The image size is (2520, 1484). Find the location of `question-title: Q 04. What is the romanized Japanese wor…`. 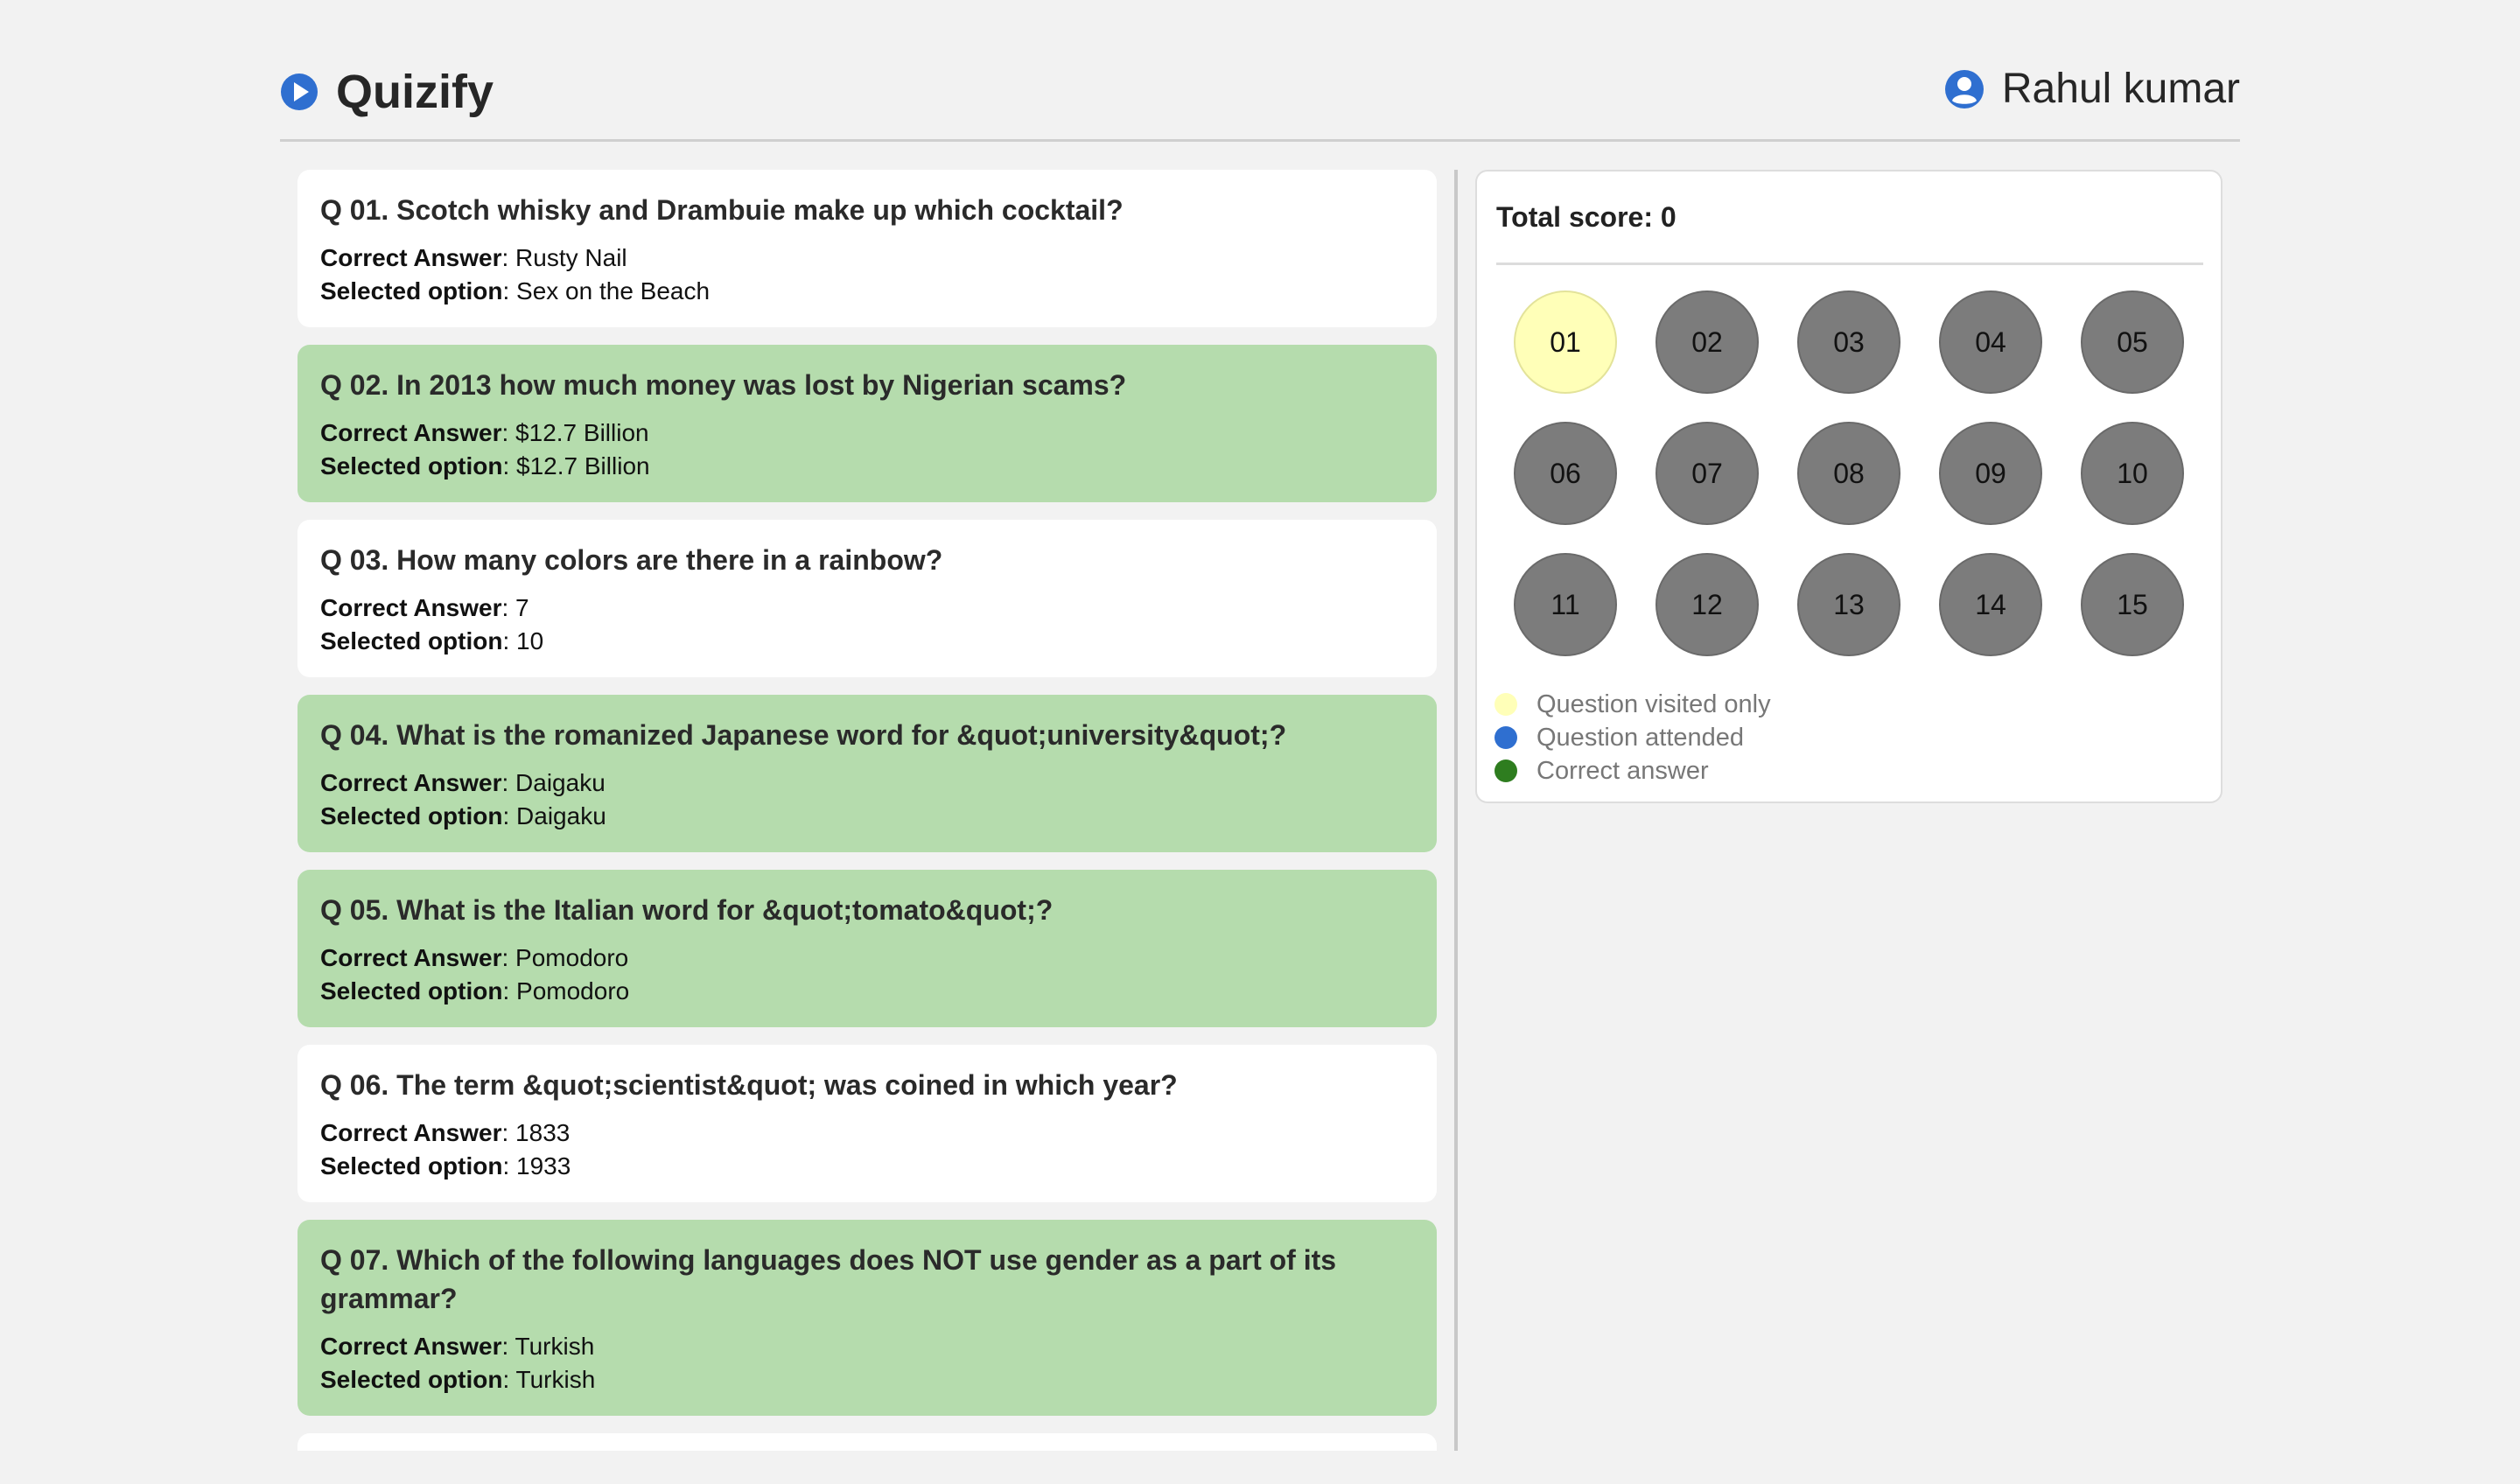

question-title: Q 04. What is the romanized Japanese wor… is located at coordinates (803, 735).